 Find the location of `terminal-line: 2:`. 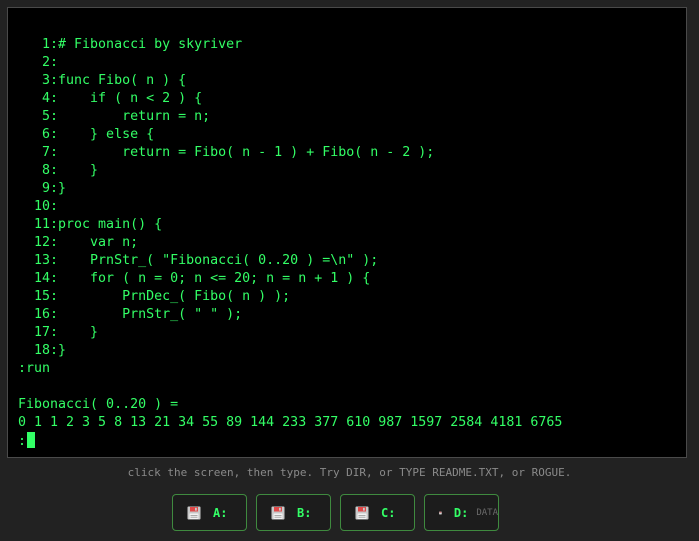

terminal-line: 2: is located at coordinates (38, 62).